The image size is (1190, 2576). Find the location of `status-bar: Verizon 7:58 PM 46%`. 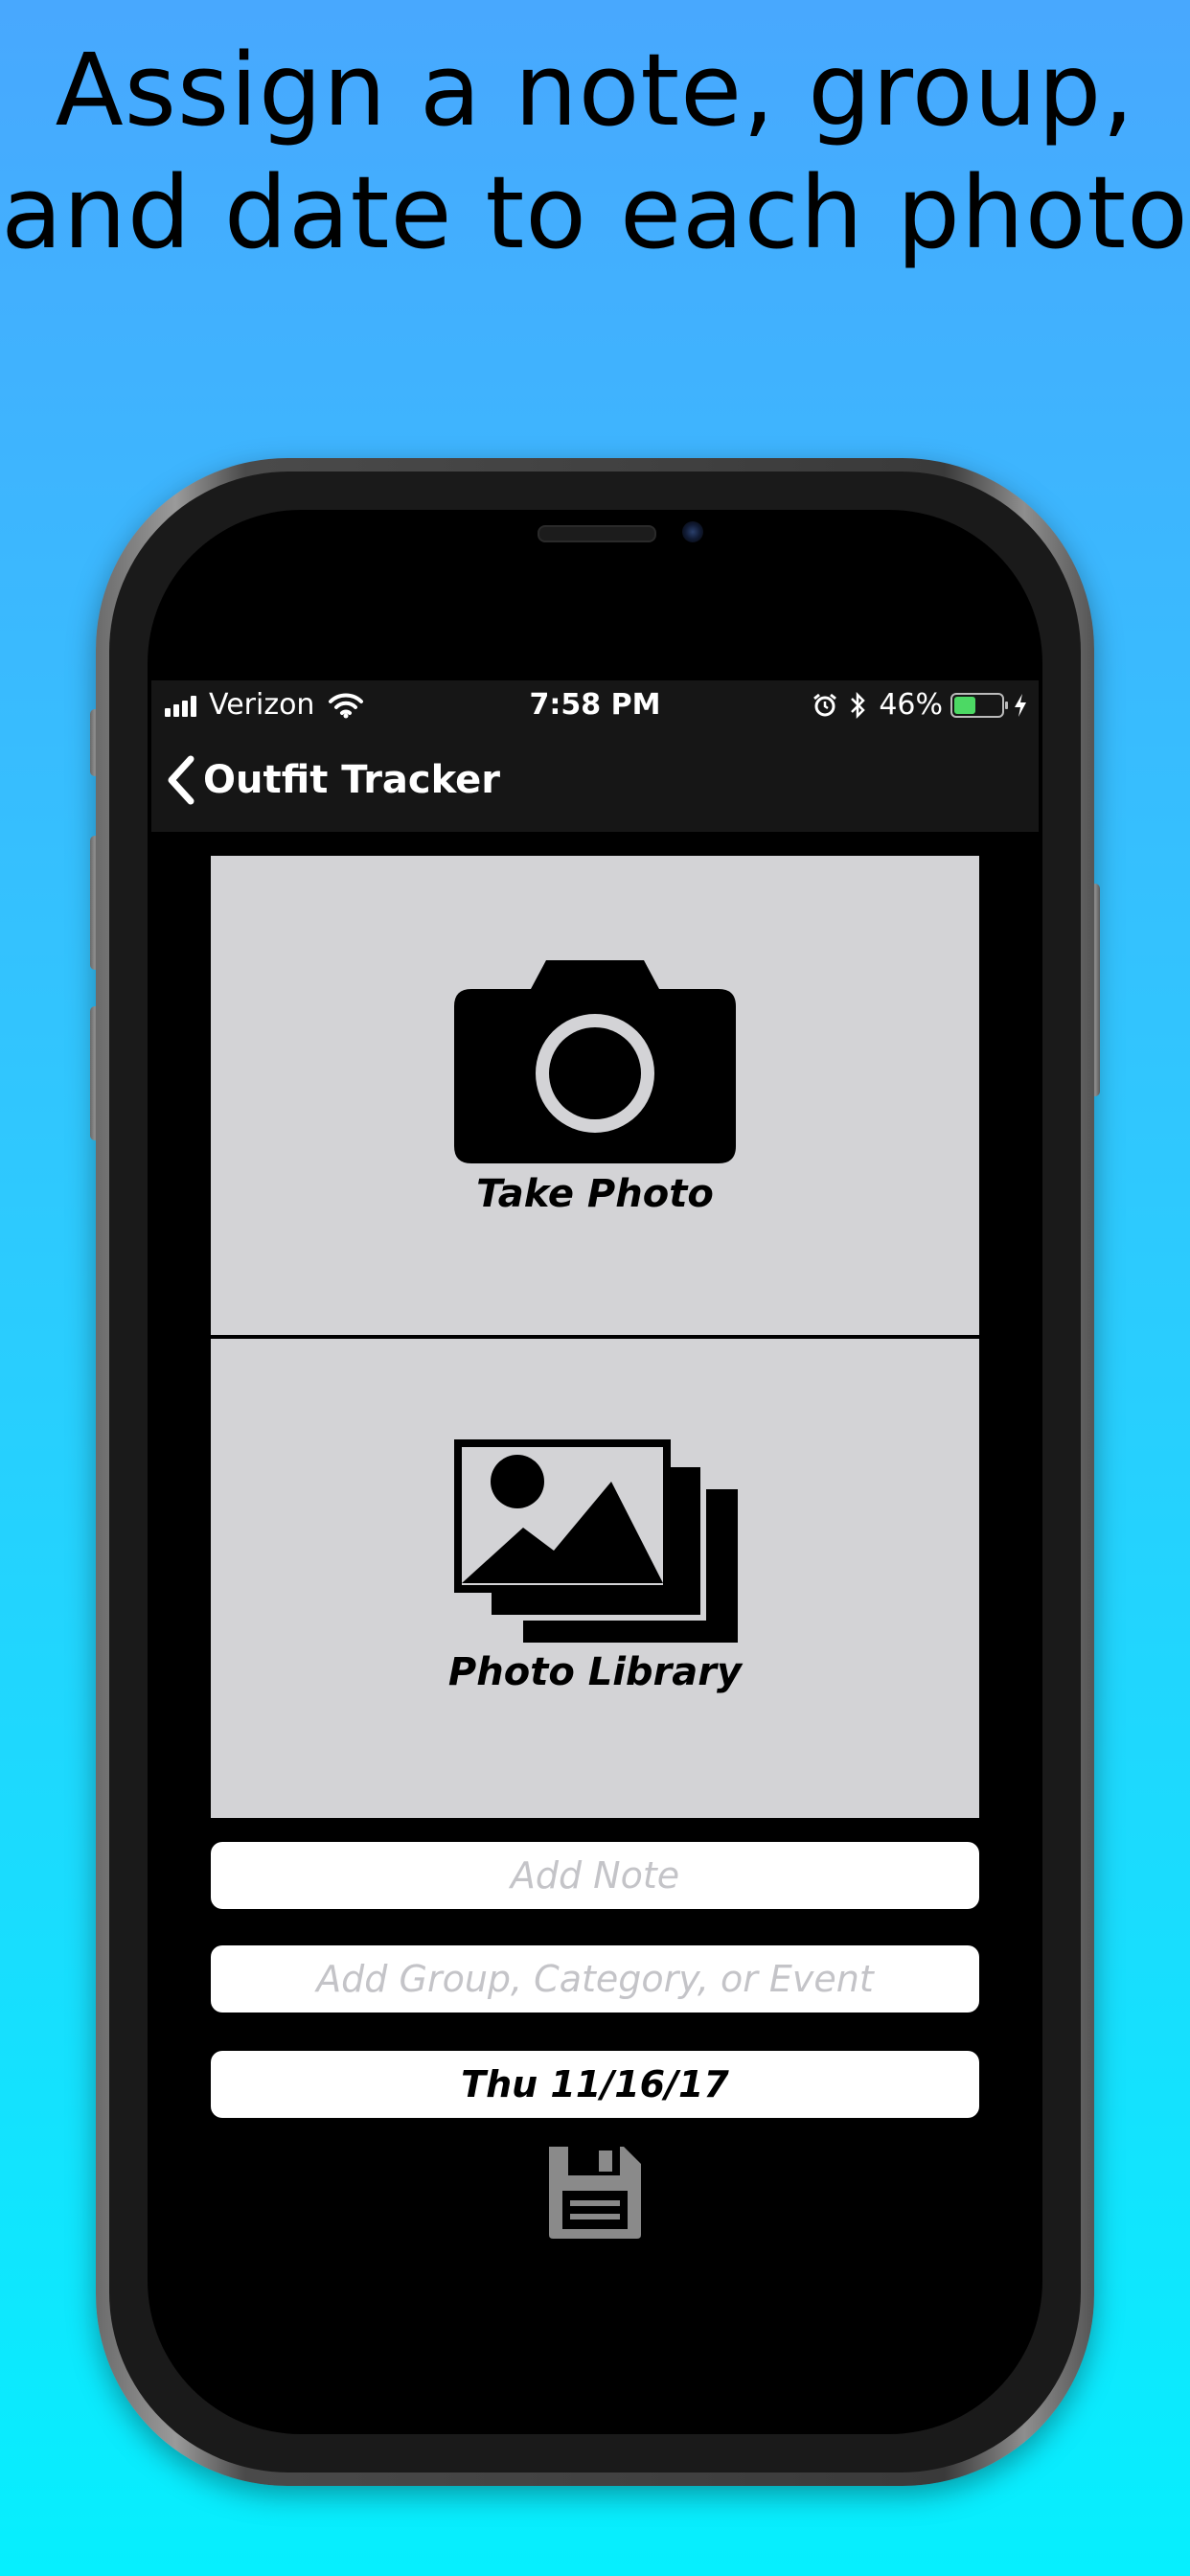

status-bar: Verizon 7:58 PM 46% is located at coordinates (595, 706).